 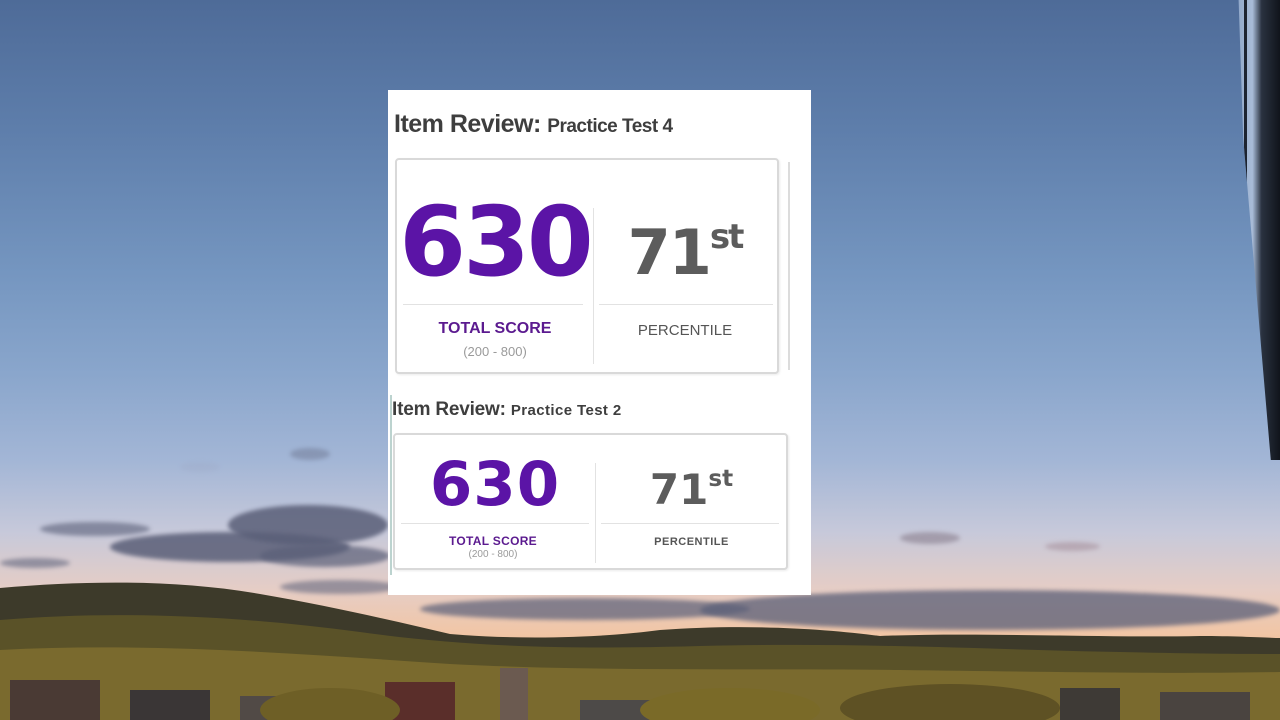 What do you see at coordinates (610, 126) in the screenshot?
I see `title-tail: Practice Test 4` at bounding box center [610, 126].